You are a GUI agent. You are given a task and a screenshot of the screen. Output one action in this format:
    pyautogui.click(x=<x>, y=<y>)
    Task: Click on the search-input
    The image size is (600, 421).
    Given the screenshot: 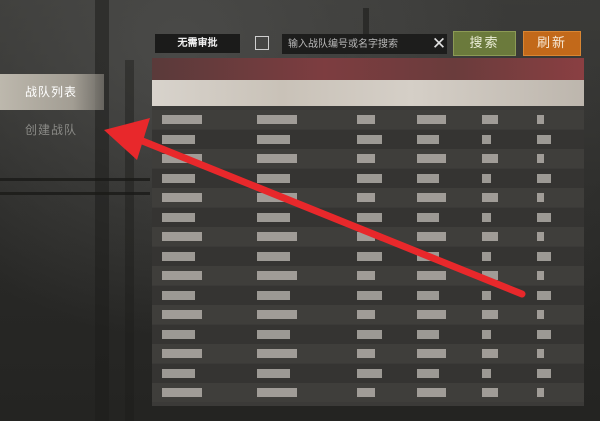 What is the action you would take?
    pyautogui.click(x=364, y=44)
    